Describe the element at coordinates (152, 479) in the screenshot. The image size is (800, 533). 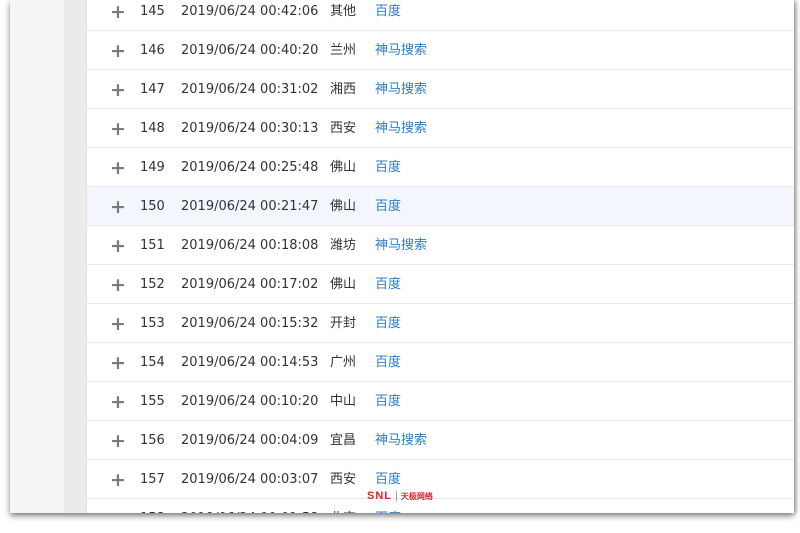
I see `row-index: 157` at that location.